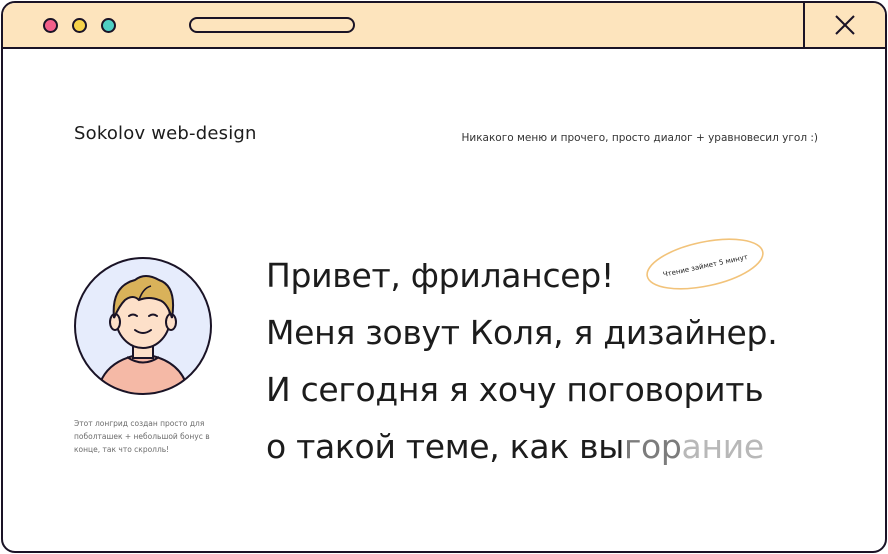 The width and height of the screenshot is (888, 554). Describe the element at coordinates (165, 133) in the screenshot. I see `brand-logo-text: Sokolov web-design` at that location.